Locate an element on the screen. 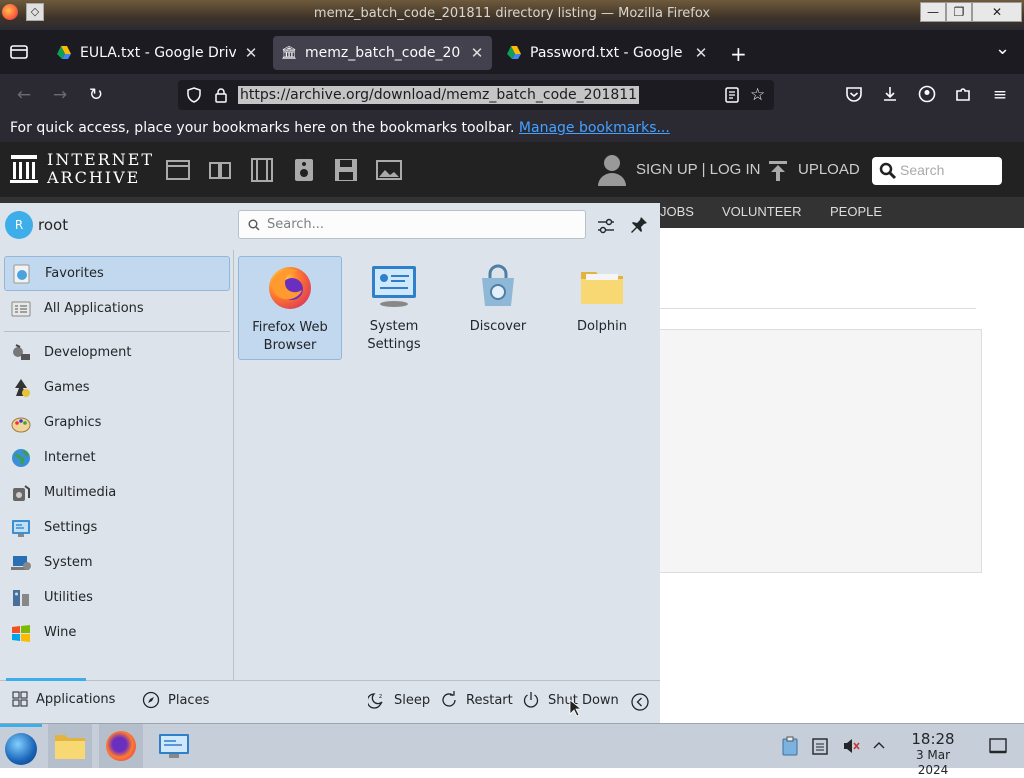 The height and width of the screenshot is (778, 1024). tab-password: Password.txt - Google Dr ✕ is located at coordinates (607, 53).